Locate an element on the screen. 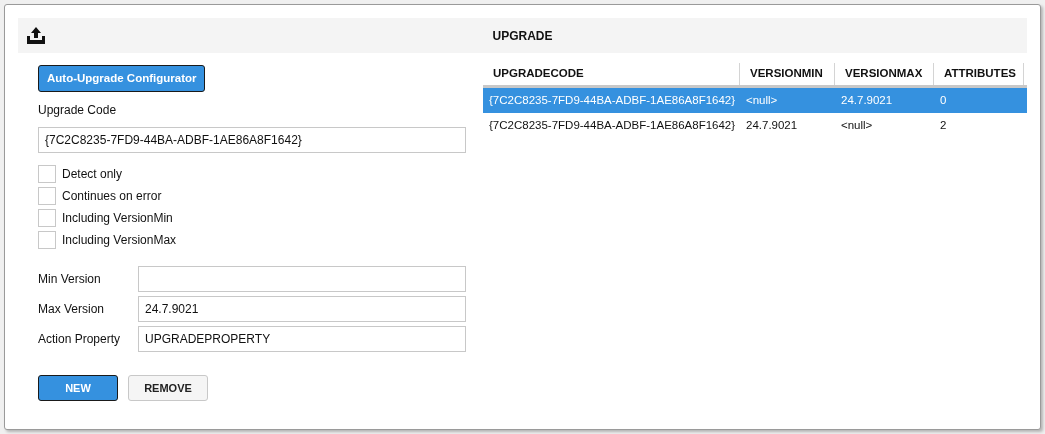  table-cell-text: 2 is located at coordinates (943, 125).